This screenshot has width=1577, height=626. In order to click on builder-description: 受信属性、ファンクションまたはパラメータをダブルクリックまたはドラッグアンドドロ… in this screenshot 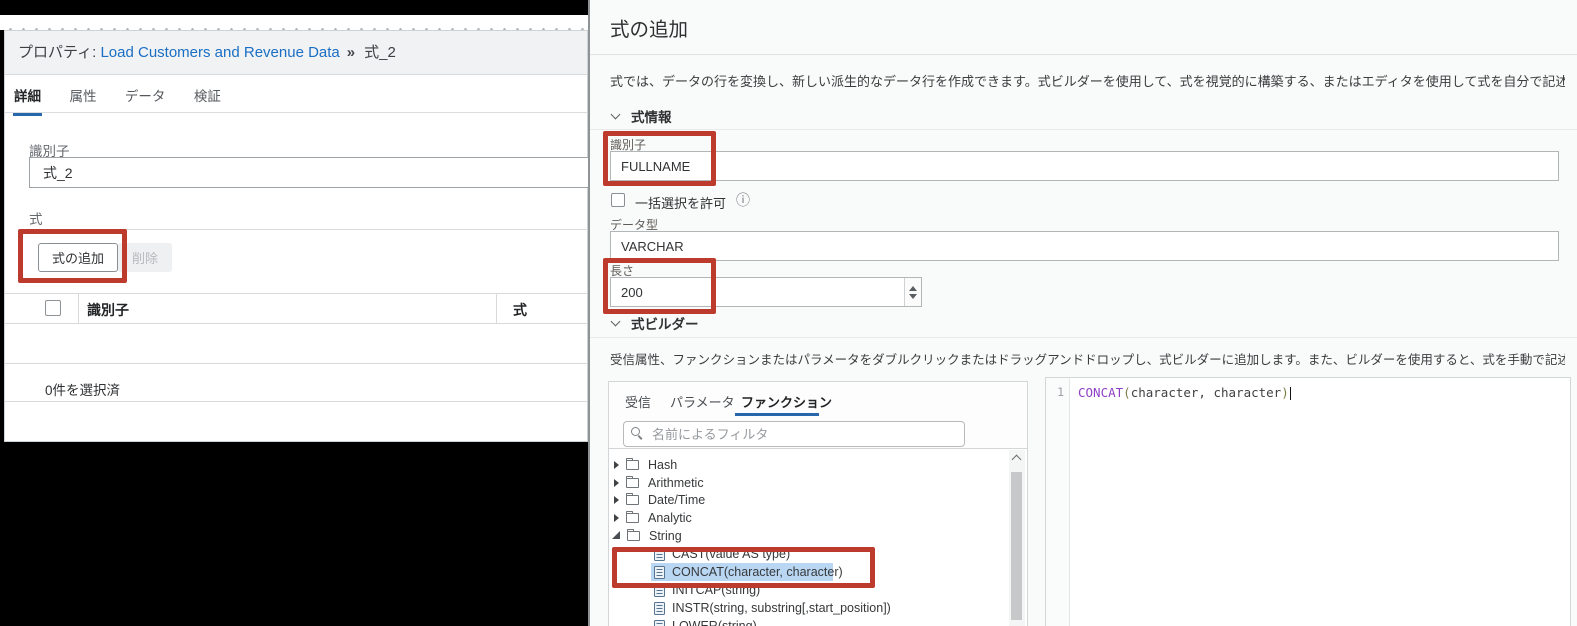, I will do `click(1087, 360)`.